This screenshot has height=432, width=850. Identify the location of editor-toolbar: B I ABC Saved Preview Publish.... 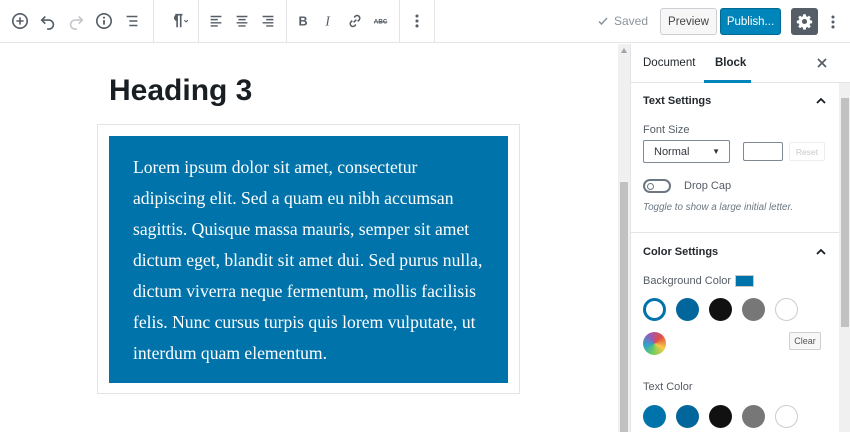
(425, 21).